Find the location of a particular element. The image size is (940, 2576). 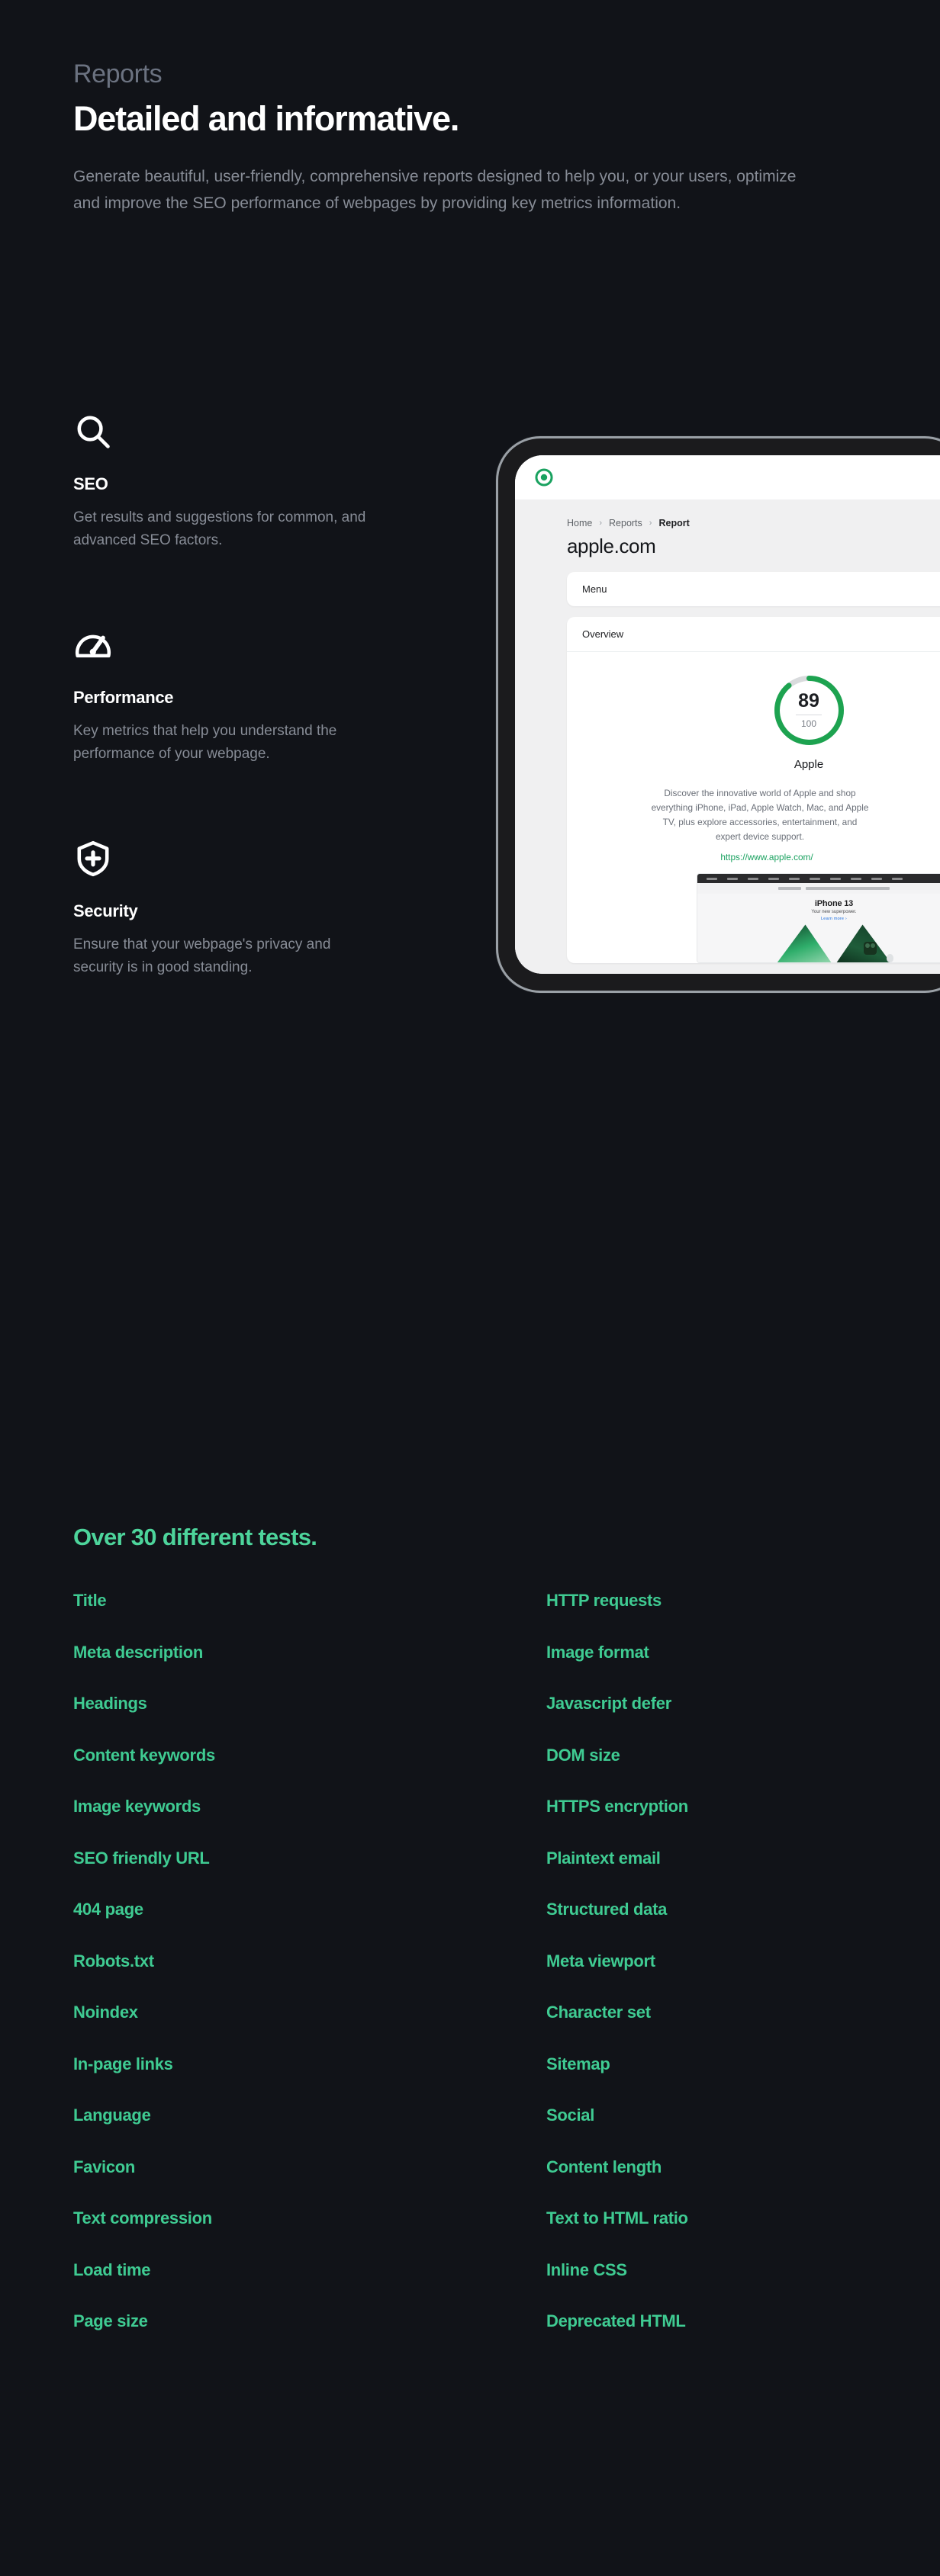

test-item: Text compression is located at coordinates (142, 2218).